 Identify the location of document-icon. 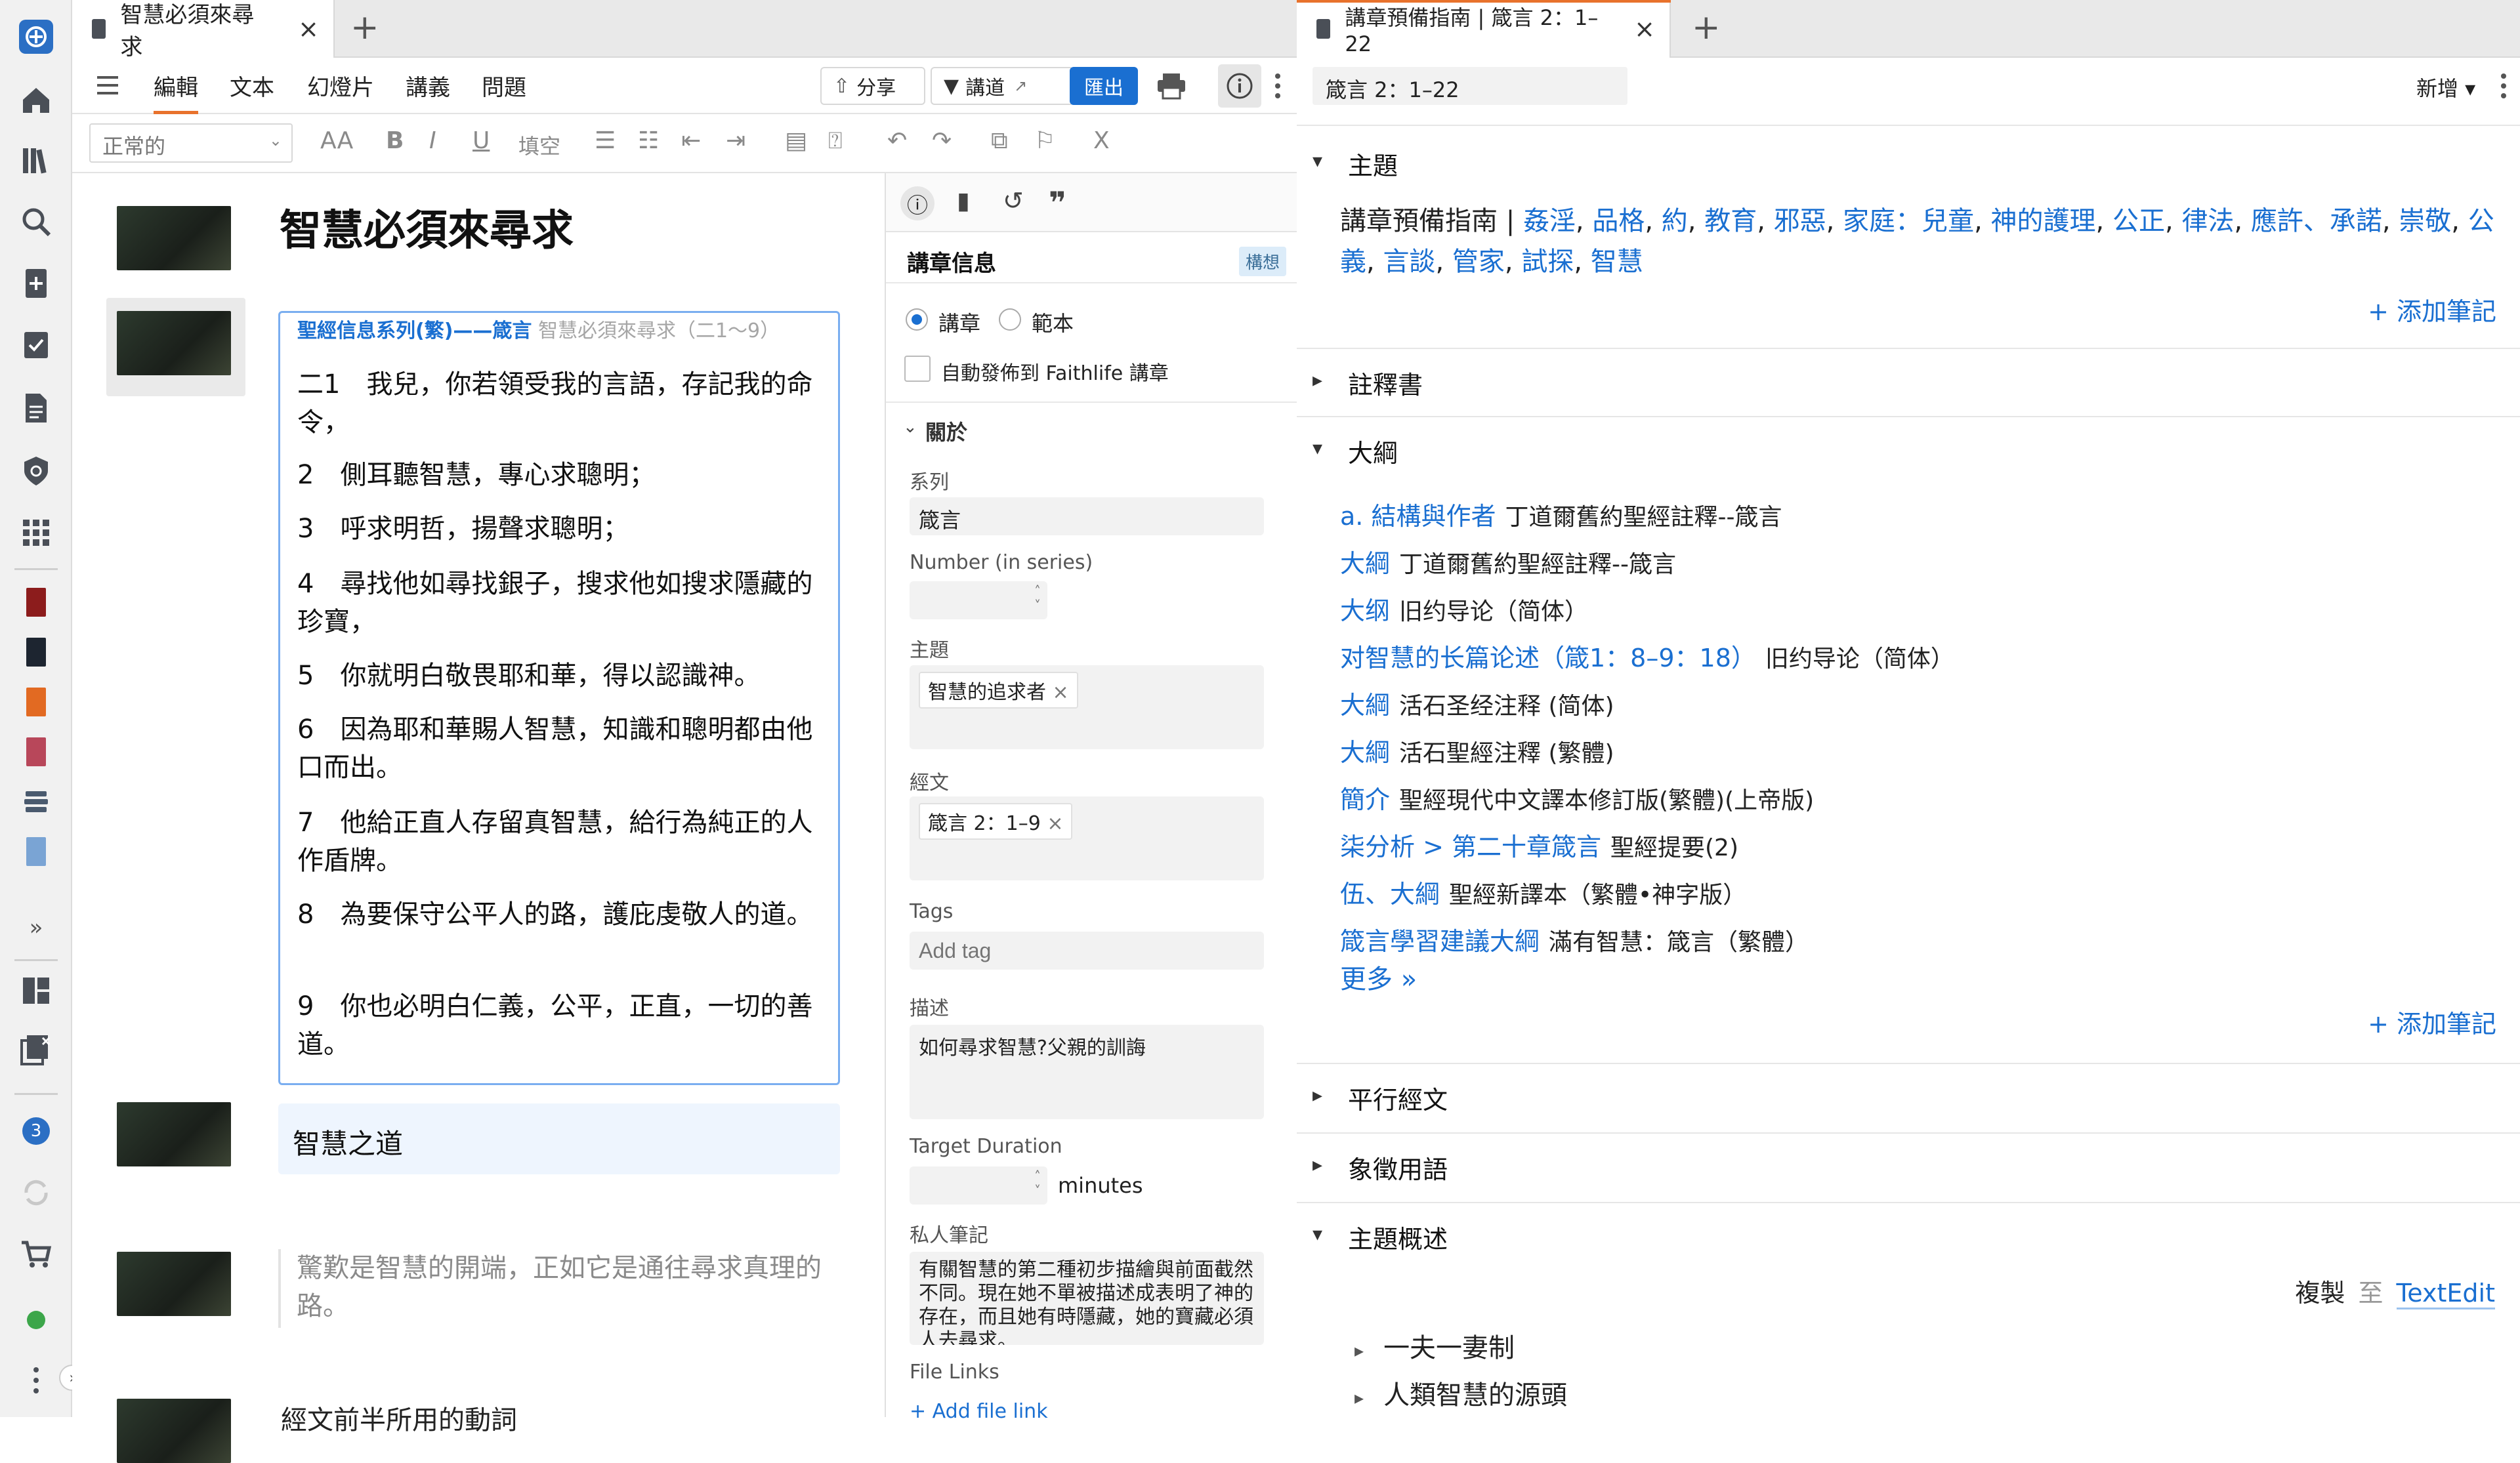
(36, 408).